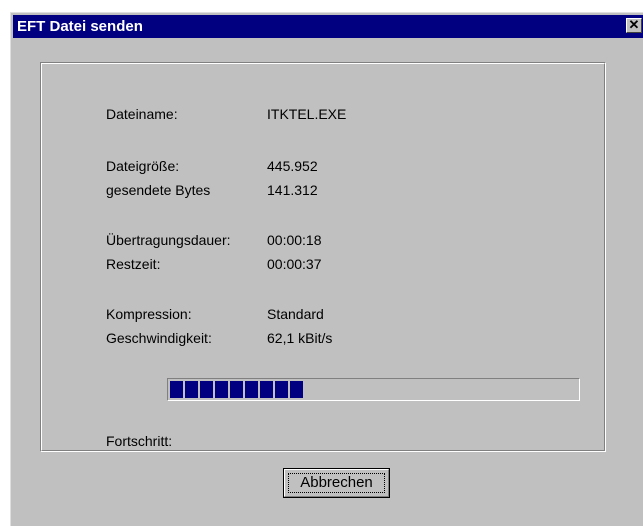  Describe the element at coordinates (294, 240) in the screenshot. I see `duration-value: 00:00:18` at that location.